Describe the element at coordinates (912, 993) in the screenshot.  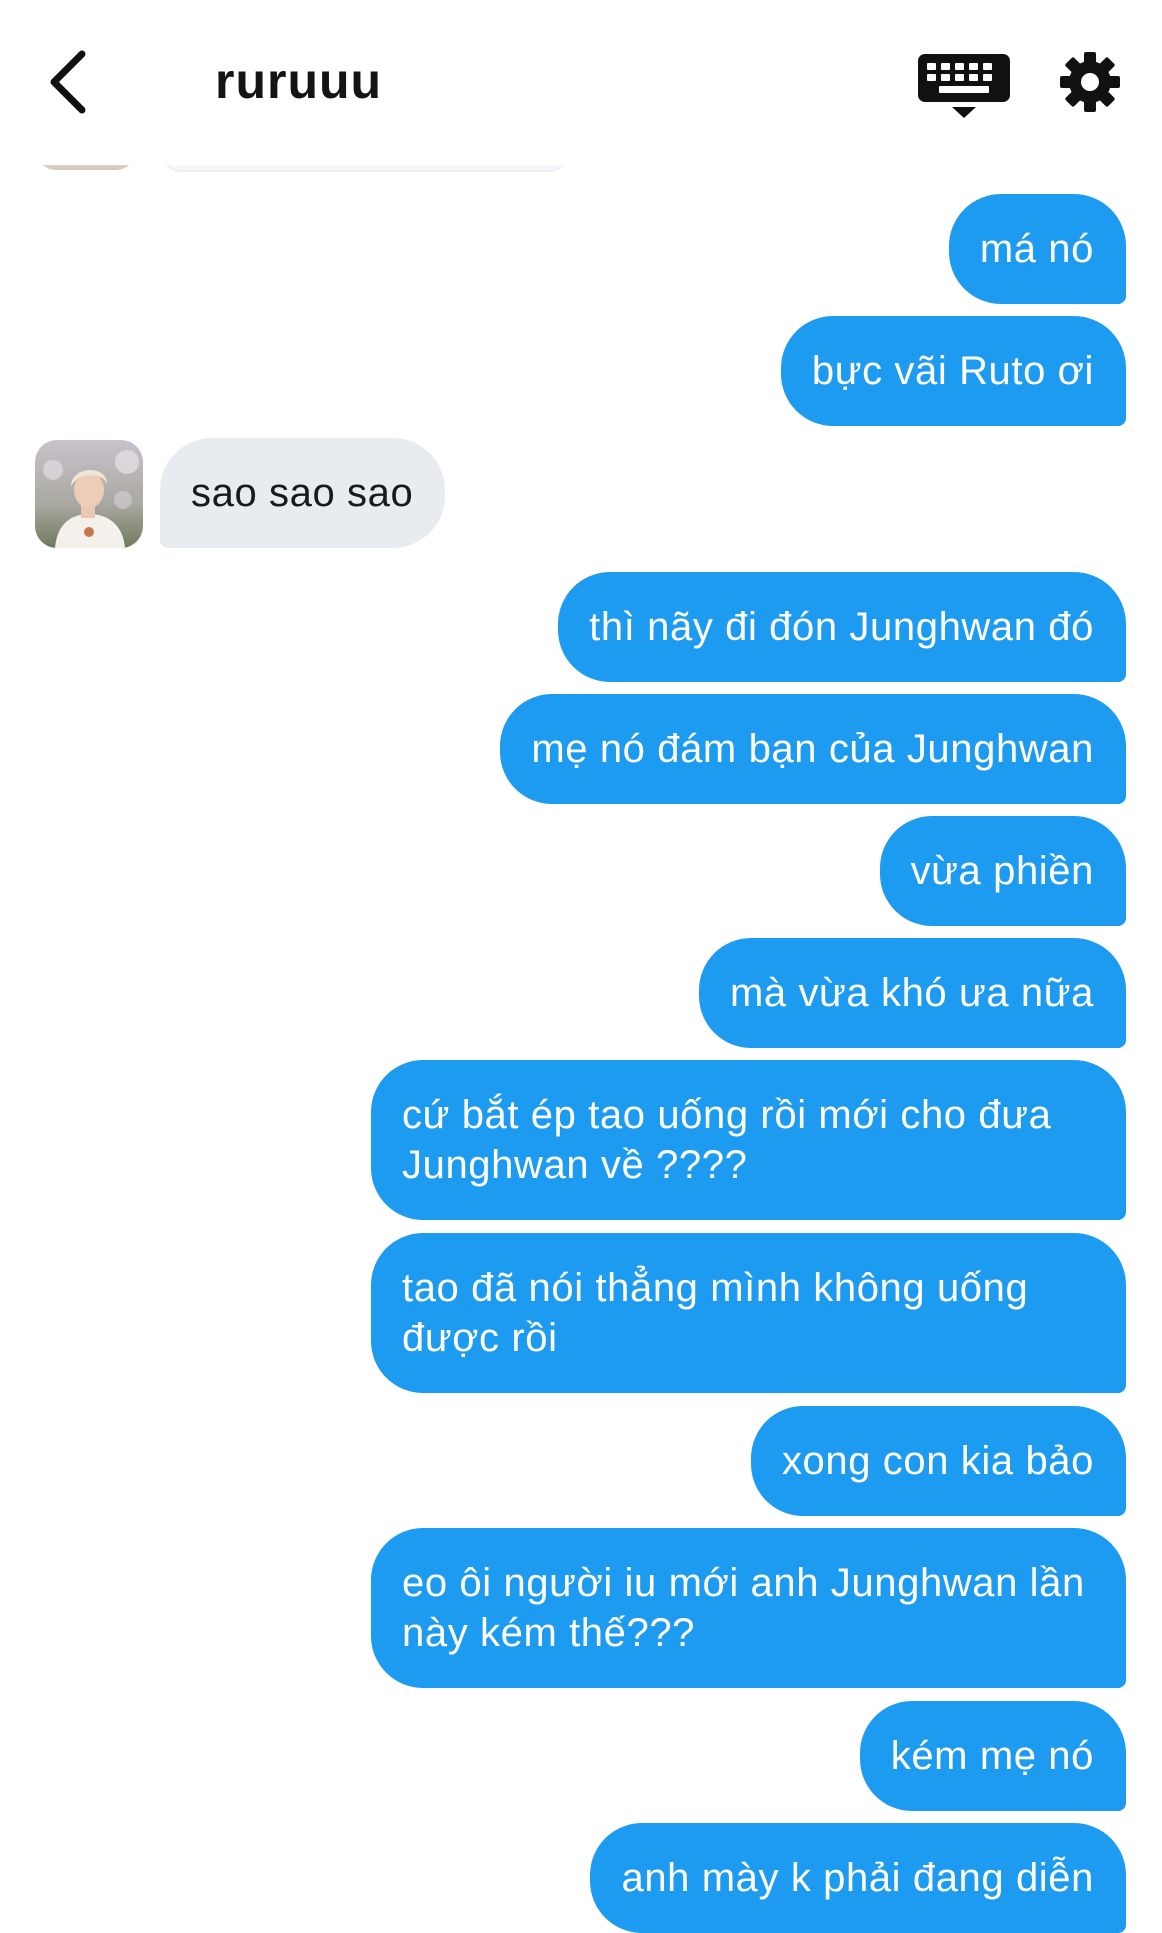
I see `outgoing-message: mà vừa khó ưa nữa` at that location.